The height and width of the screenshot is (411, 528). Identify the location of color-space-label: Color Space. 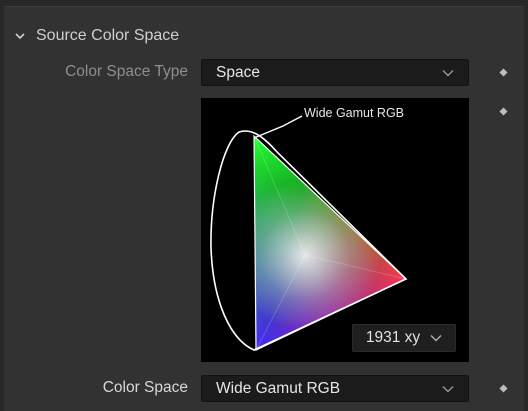
(145, 387).